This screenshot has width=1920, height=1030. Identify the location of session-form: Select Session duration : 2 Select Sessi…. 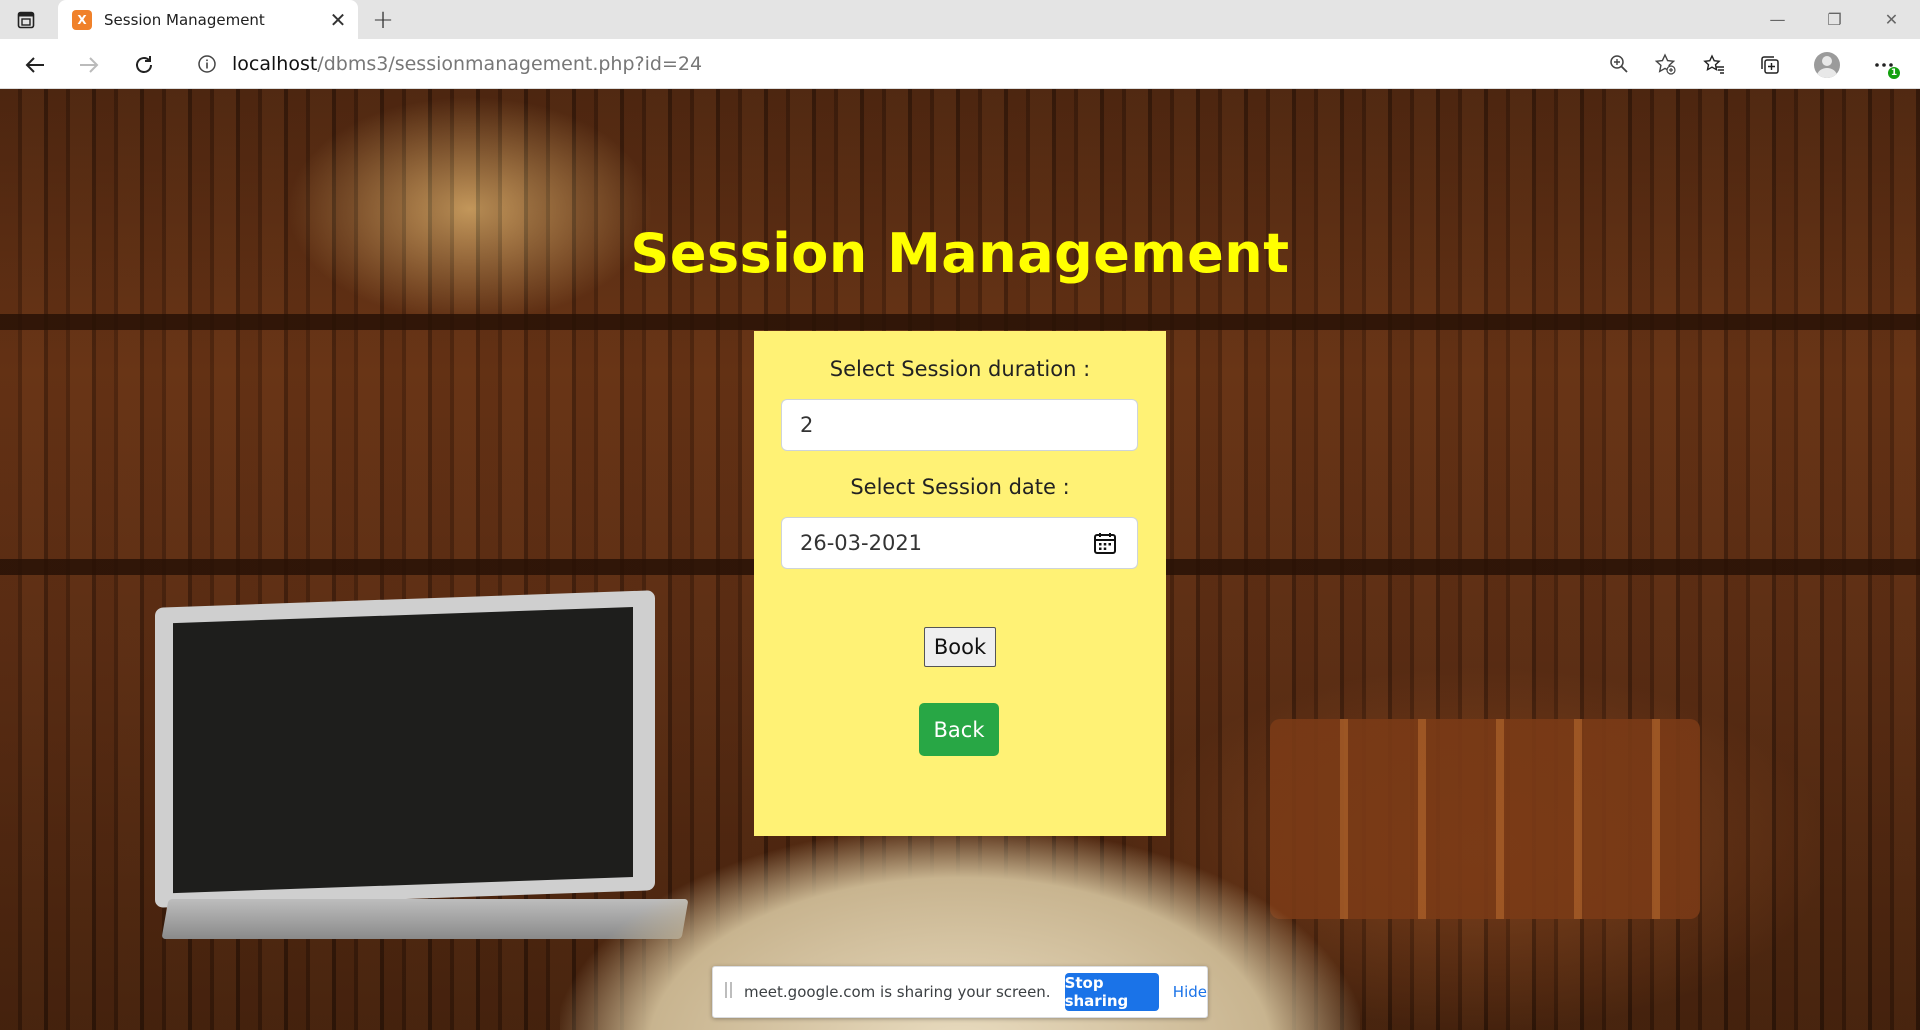
(960, 583).